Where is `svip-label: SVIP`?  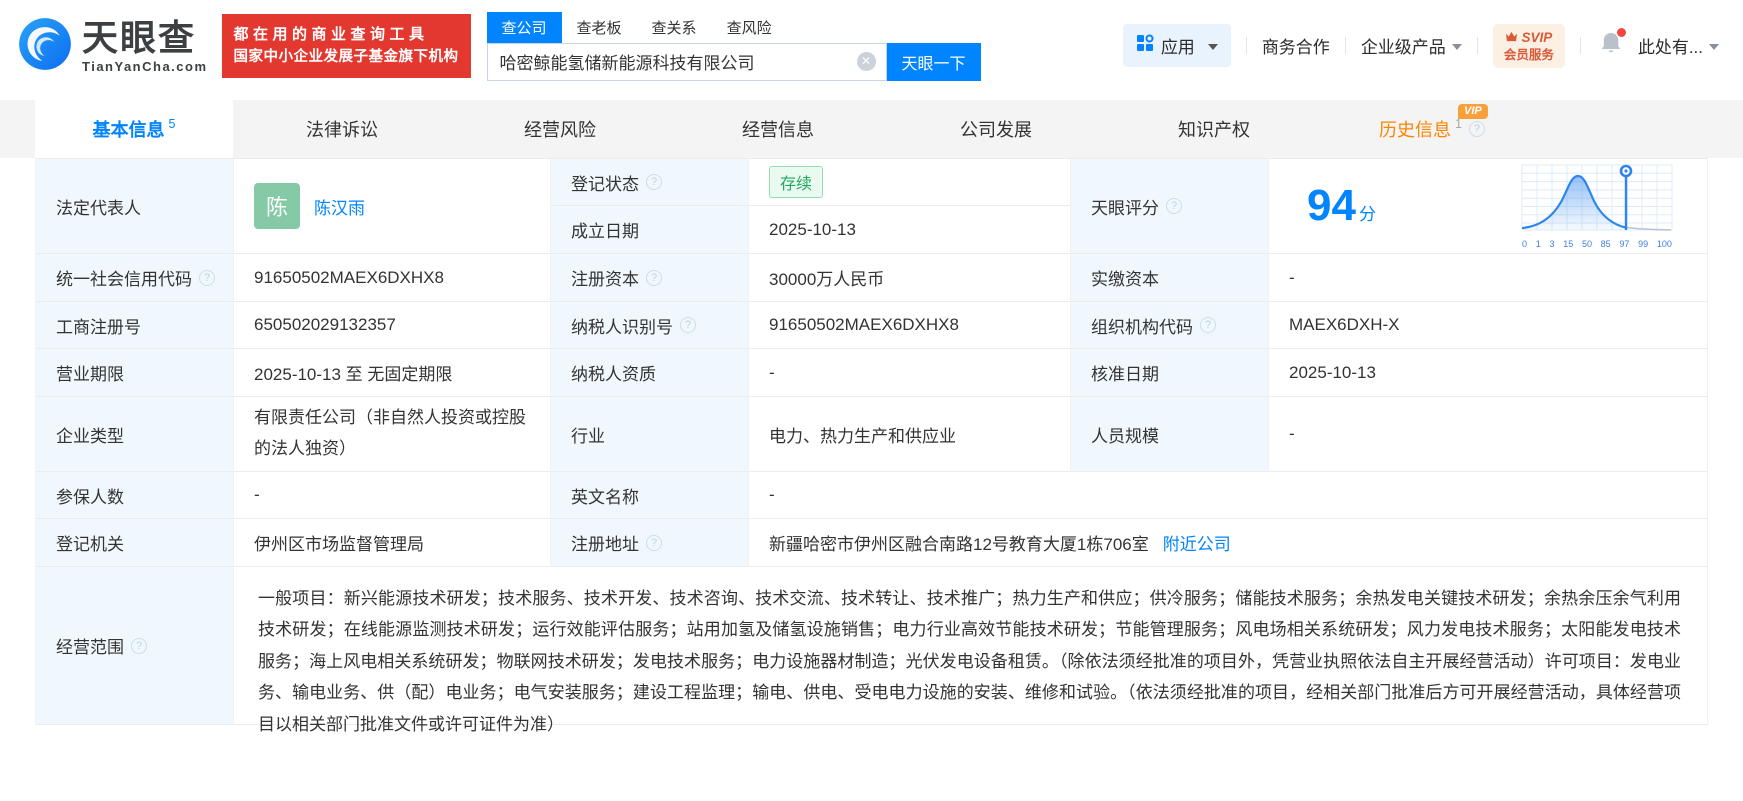 svip-label: SVIP is located at coordinates (1537, 38).